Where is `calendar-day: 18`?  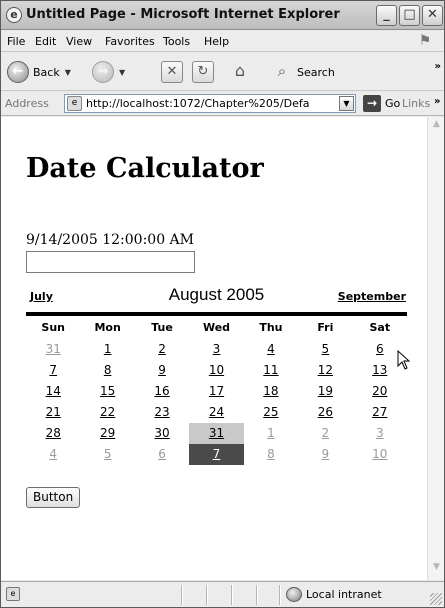 calendar-day: 18 is located at coordinates (271, 391).